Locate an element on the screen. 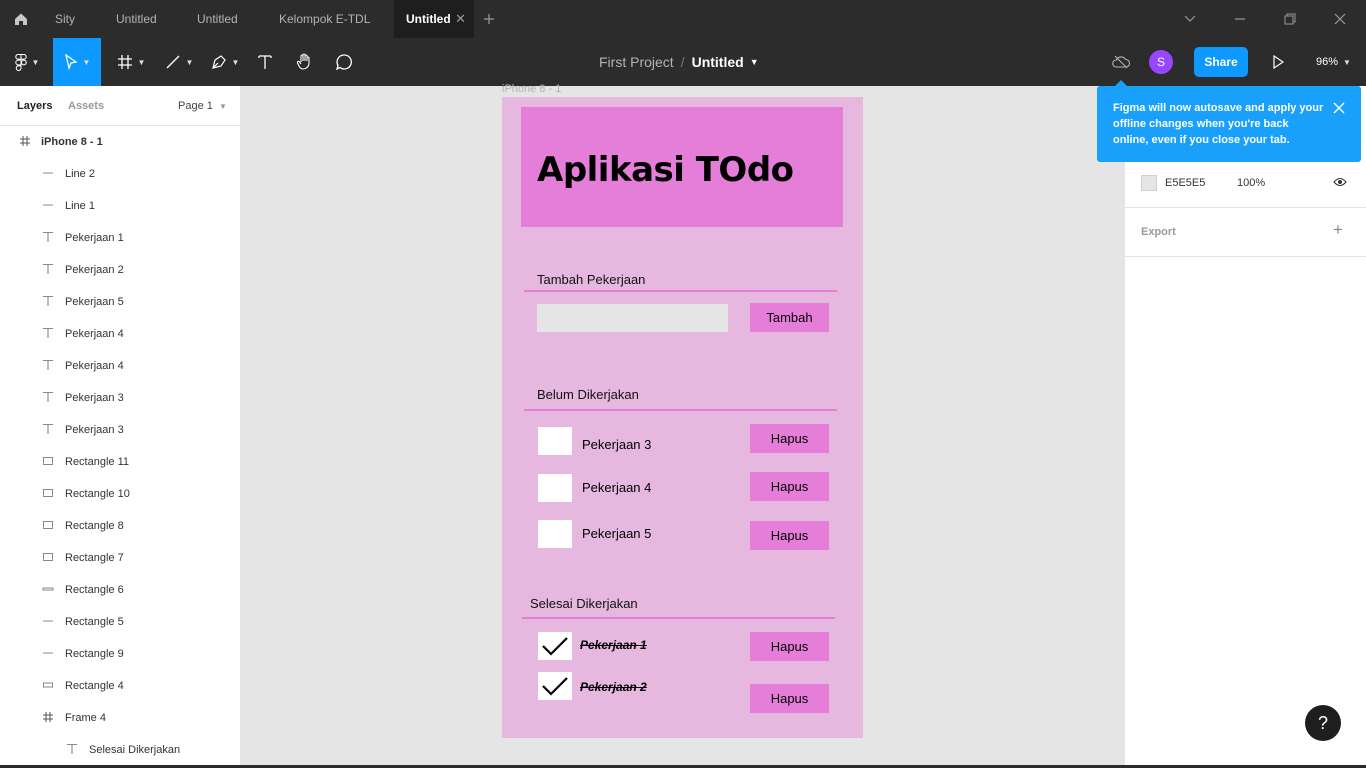  move-tool-button: ▼ is located at coordinates (77, 62).